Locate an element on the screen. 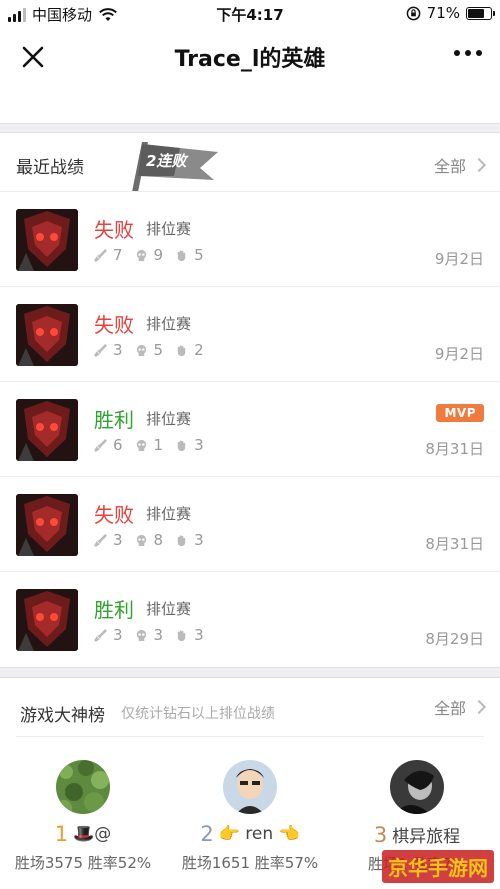 This screenshot has width=500, height=889. recent-more-link: 全部 is located at coordinates (460, 165).